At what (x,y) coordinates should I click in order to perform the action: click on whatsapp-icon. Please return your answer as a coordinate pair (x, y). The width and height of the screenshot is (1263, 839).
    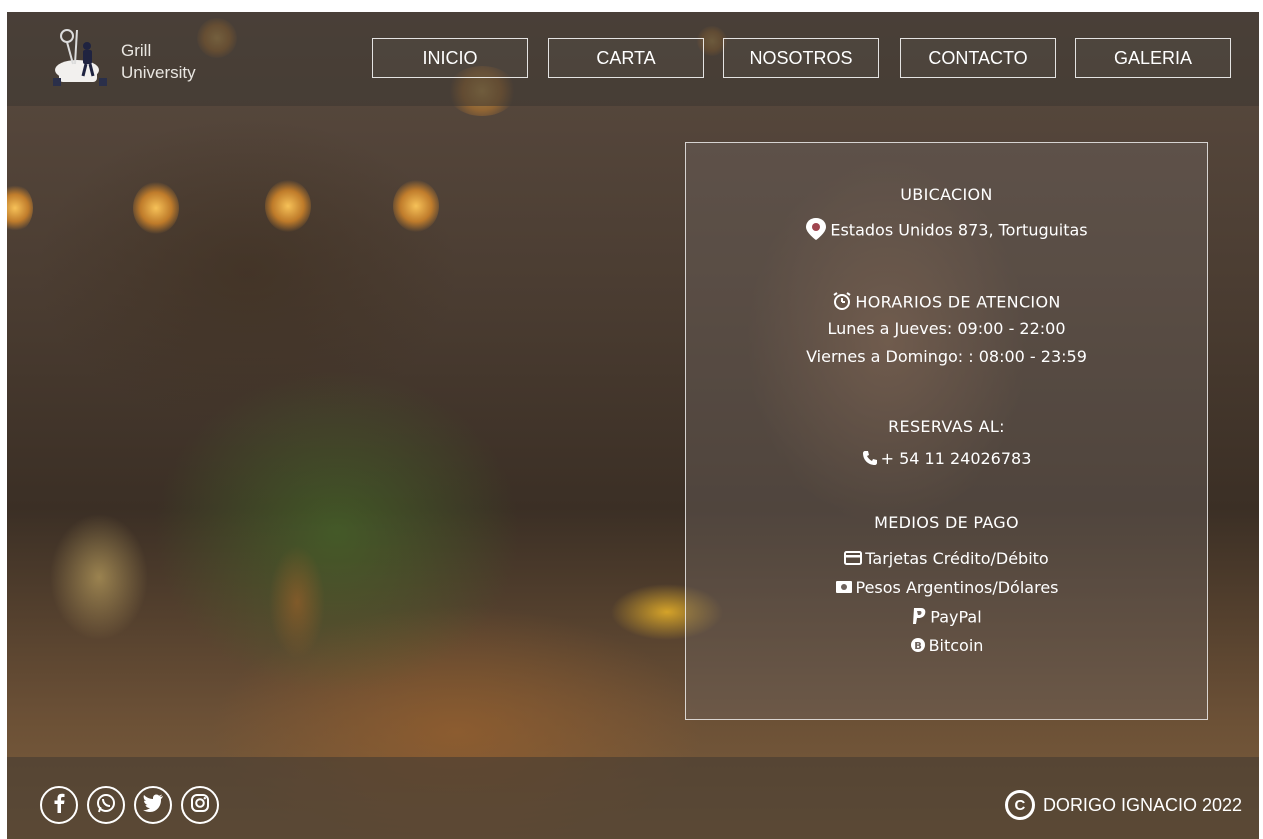
    Looking at the image, I should click on (106, 805).